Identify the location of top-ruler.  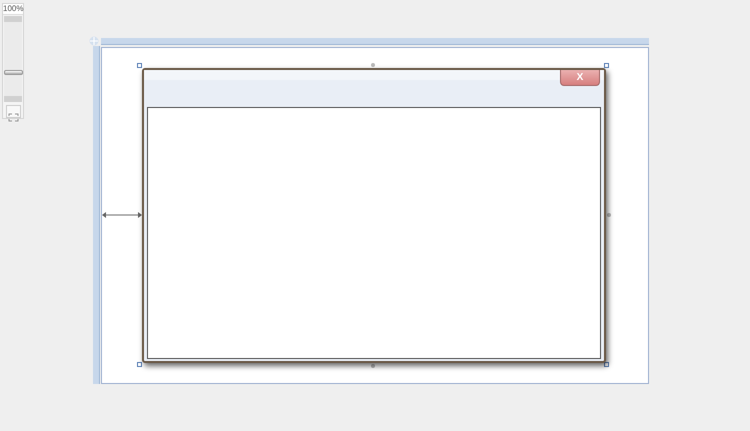
(375, 41).